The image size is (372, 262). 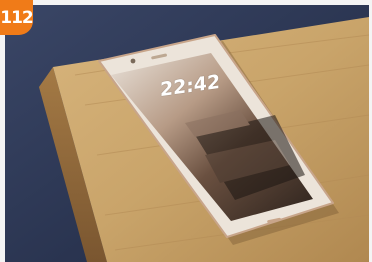 What do you see at coordinates (133, 61) in the screenshot?
I see `front-camera` at bounding box center [133, 61].